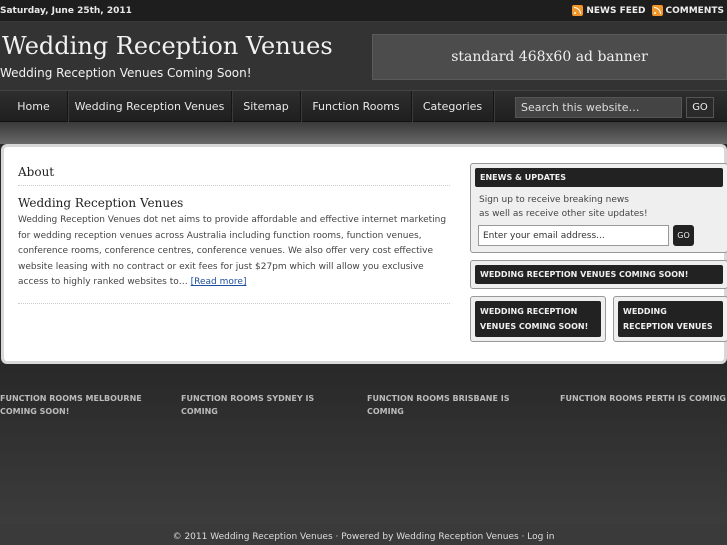 Image resolution: width=727 pixels, height=545 pixels. Describe the element at coordinates (71, 405) in the screenshot. I see `footer-widget-melbourne: FUNCTION ROOMS MELBOURNE COMING SOON!` at that location.